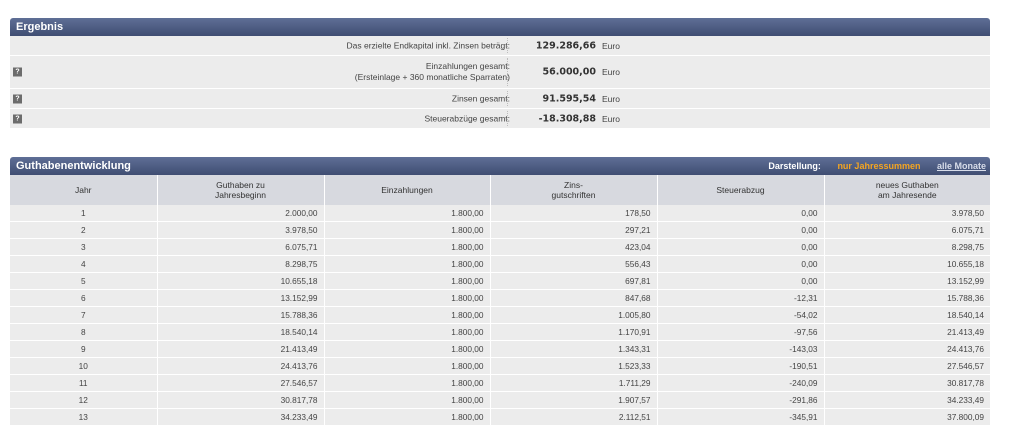  I want to click on table-cell: 10.655,18, so click(241, 281).